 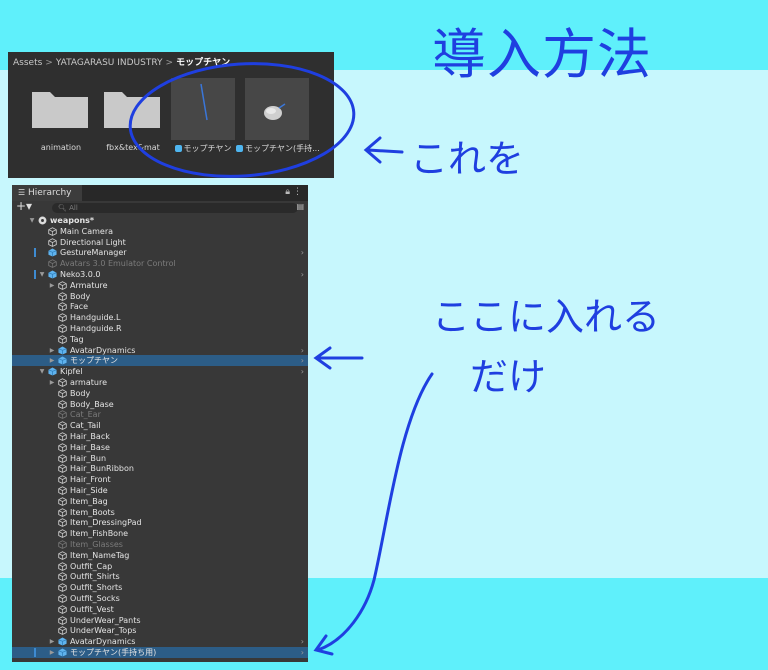 What do you see at coordinates (242, 120) in the screenshot?
I see `highlight-circle` at bounding box center [242, 120].